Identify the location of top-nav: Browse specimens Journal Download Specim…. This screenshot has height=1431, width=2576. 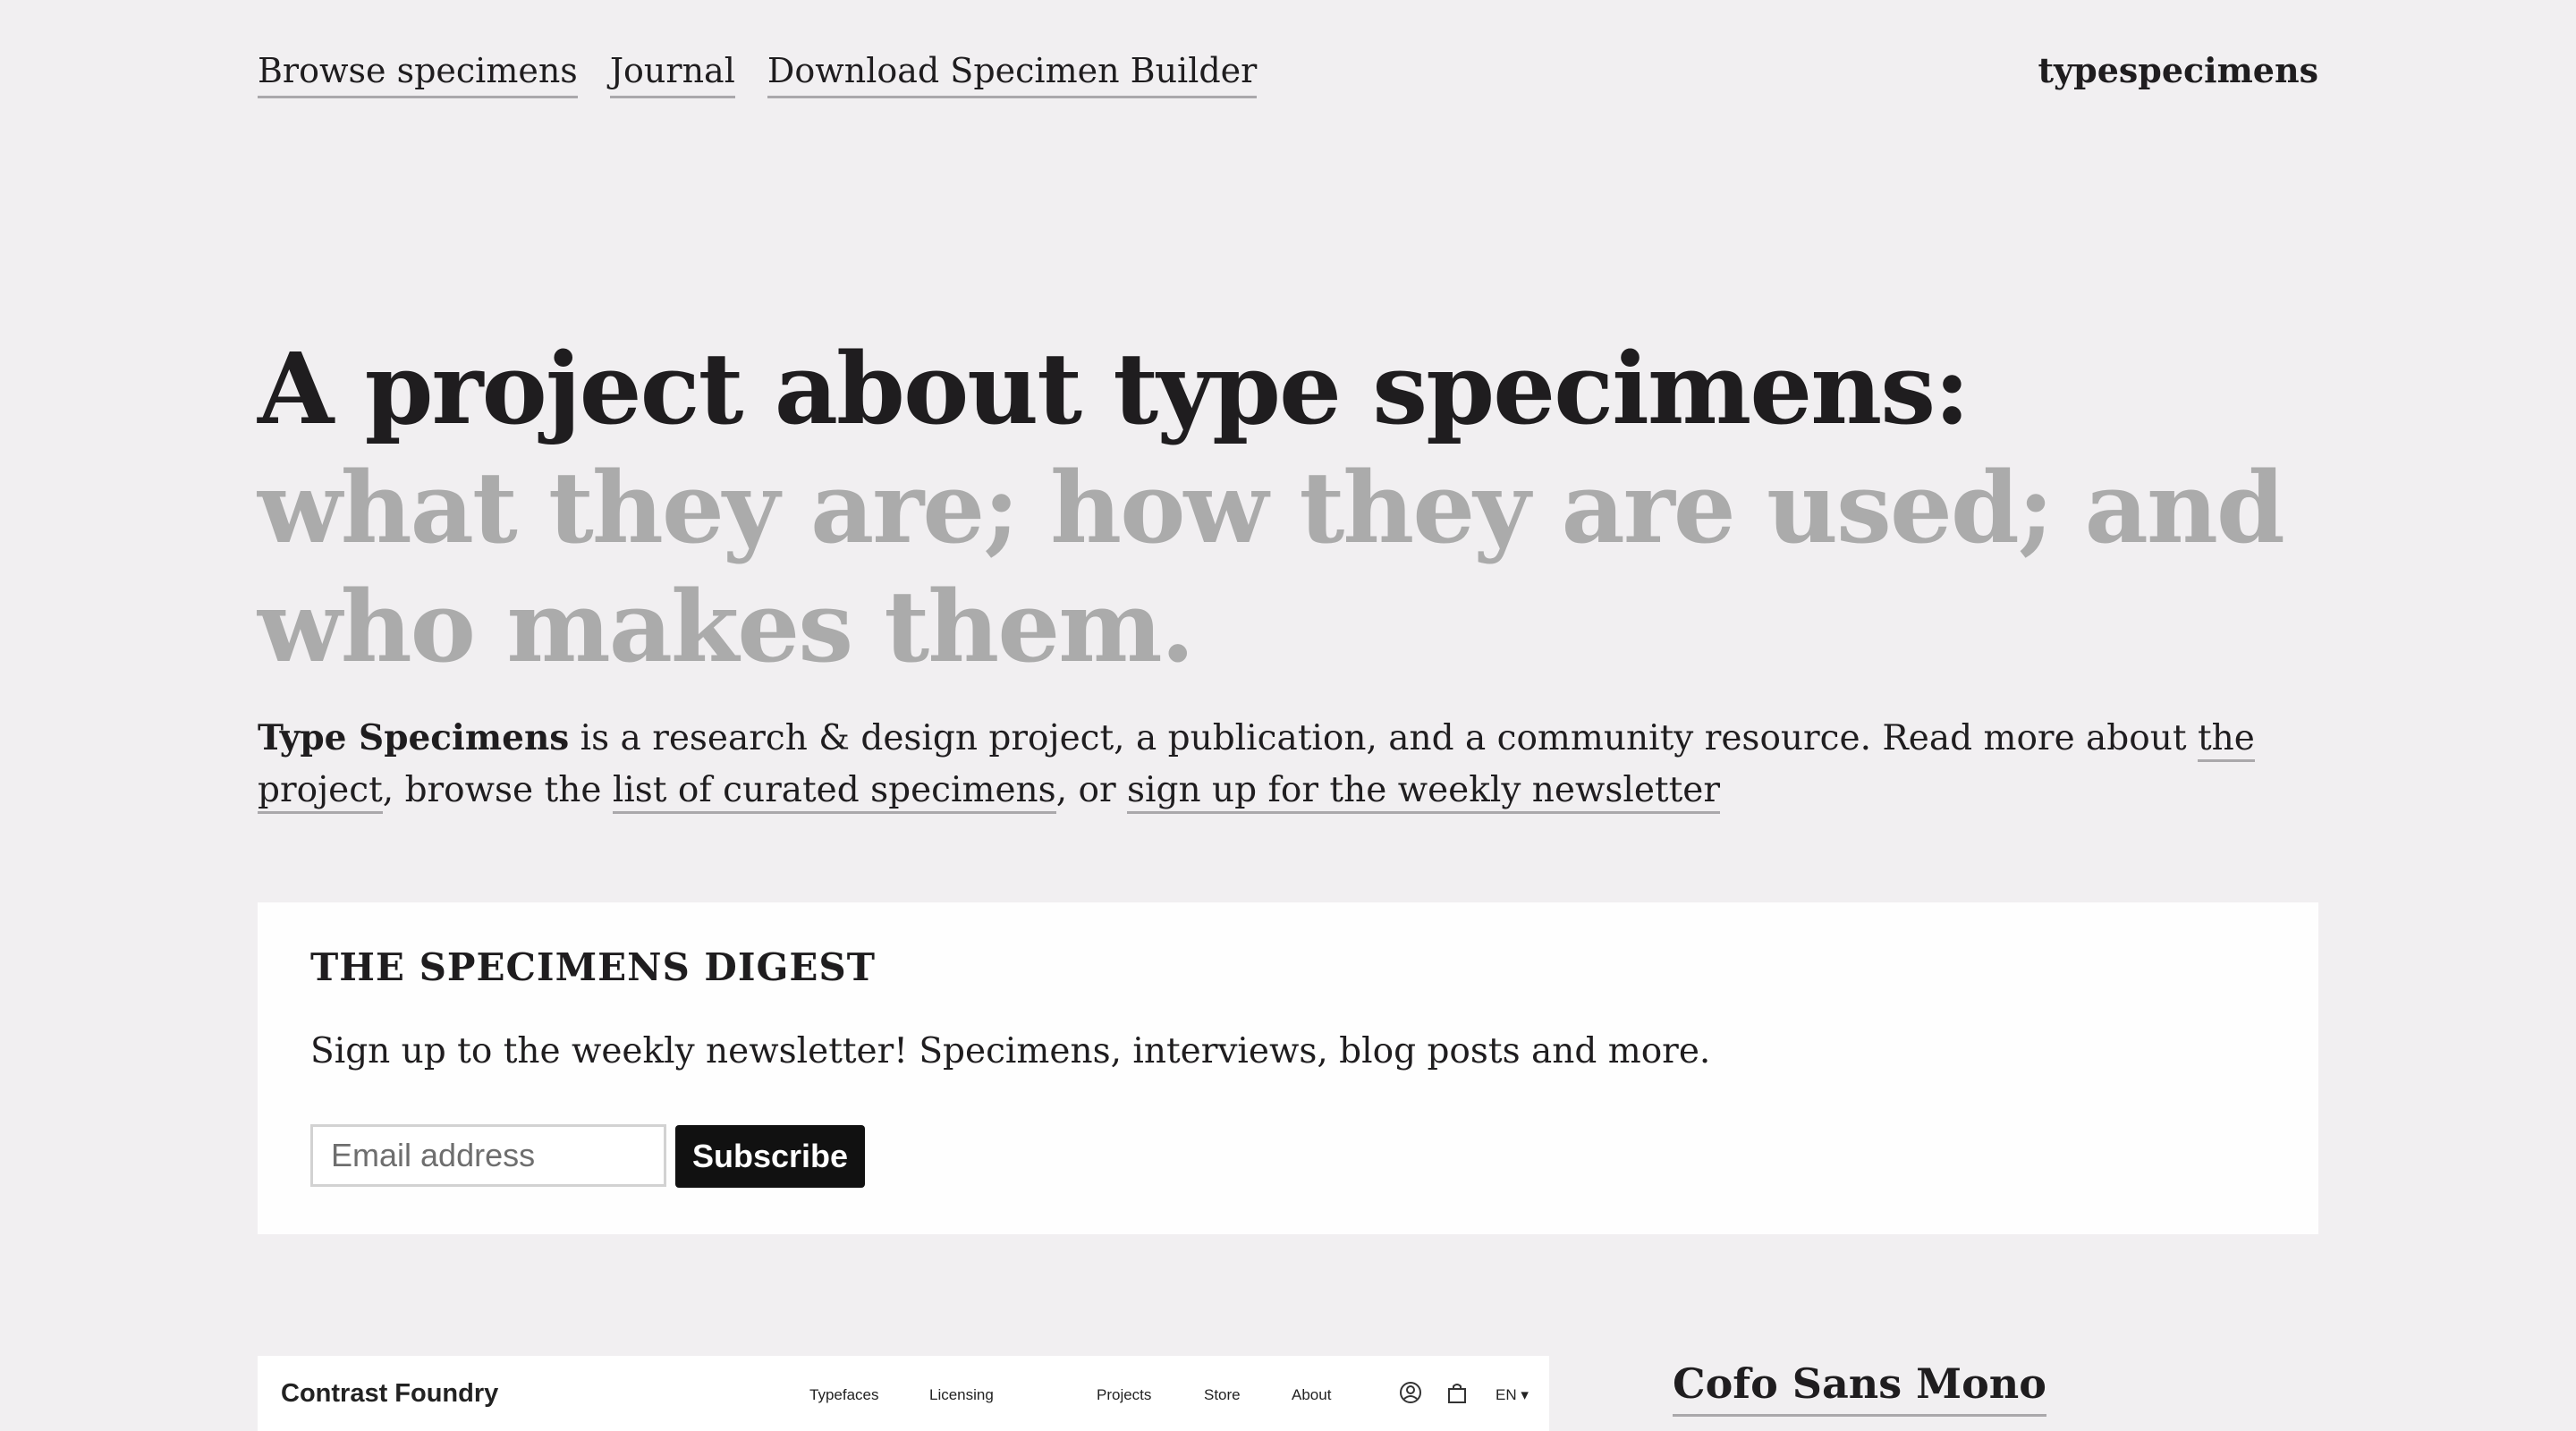
(758, 72).